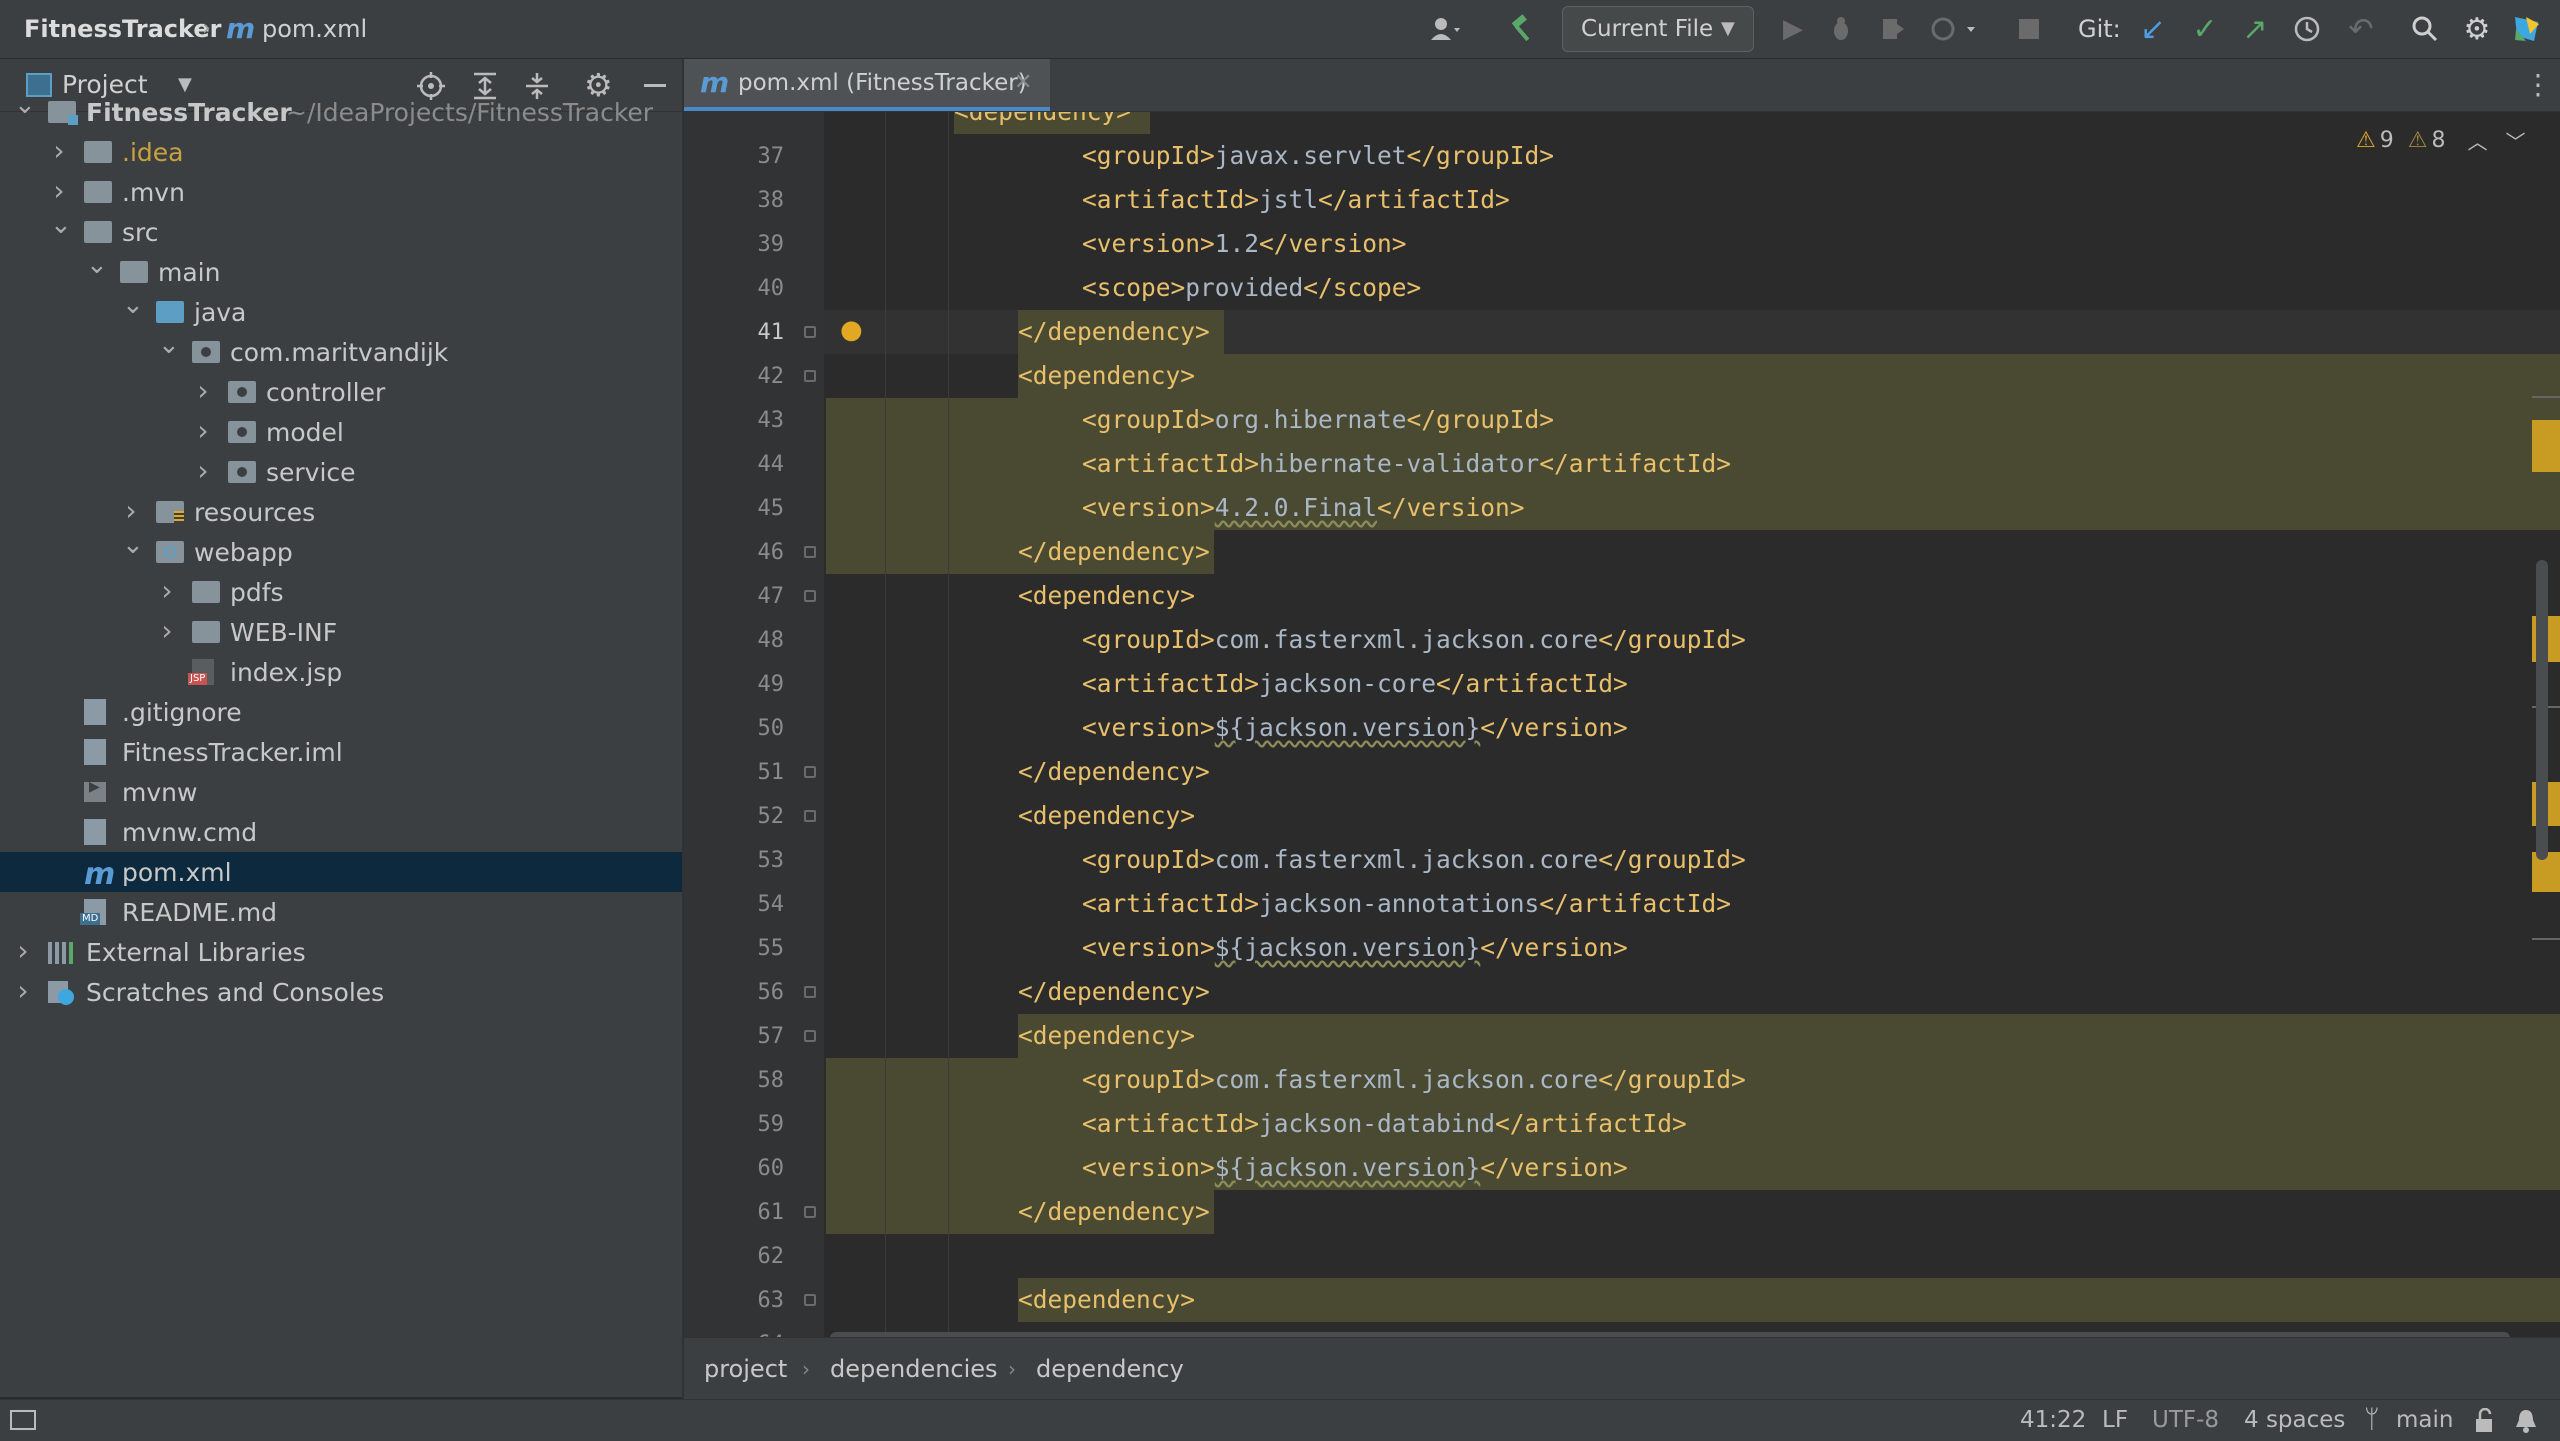  Describe the element at coordinates (2053, 1420) in the screenshot. I see `caret-position: 41:22` at that location.